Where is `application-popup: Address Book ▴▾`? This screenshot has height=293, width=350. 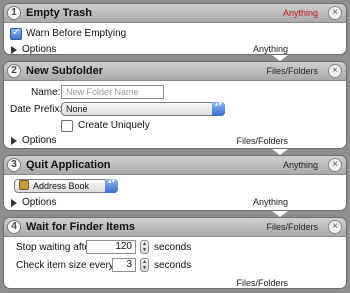
application-popup: Address Book ▴▾ is located at coordinates (66, 185).